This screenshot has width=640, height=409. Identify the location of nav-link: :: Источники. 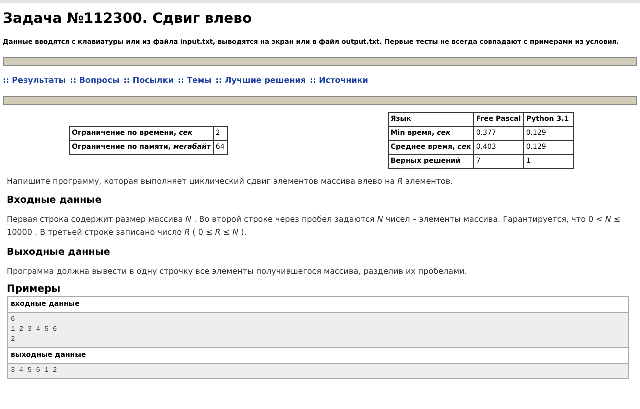
(339, 81).